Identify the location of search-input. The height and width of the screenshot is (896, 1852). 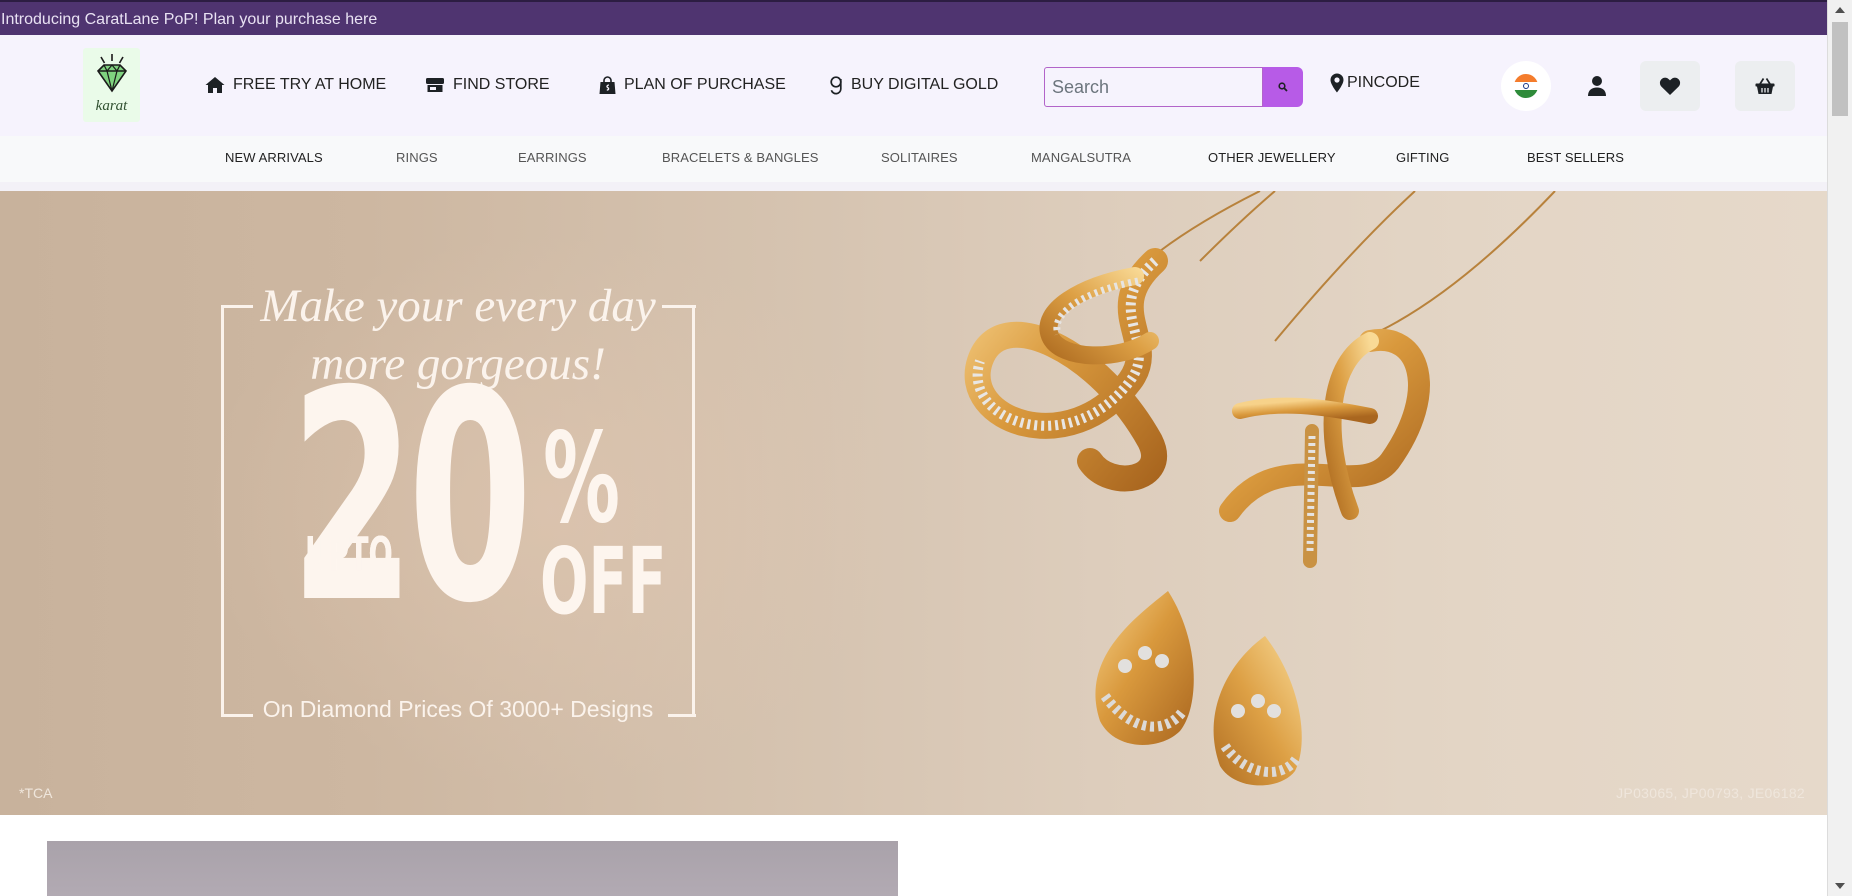
(1153, 87).